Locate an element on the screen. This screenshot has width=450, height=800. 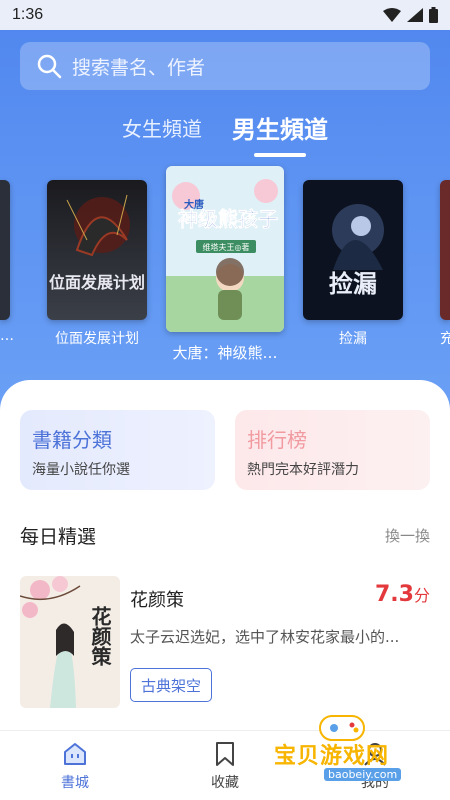
nav-label: 收藏 is located at coordinates (225, 782).